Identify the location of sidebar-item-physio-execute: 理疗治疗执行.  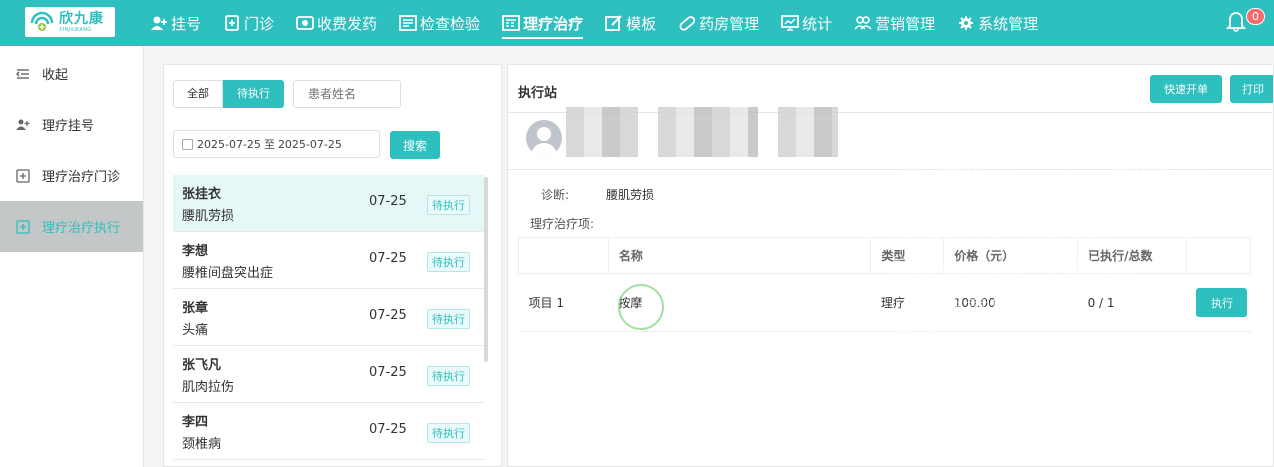
(71, 226).